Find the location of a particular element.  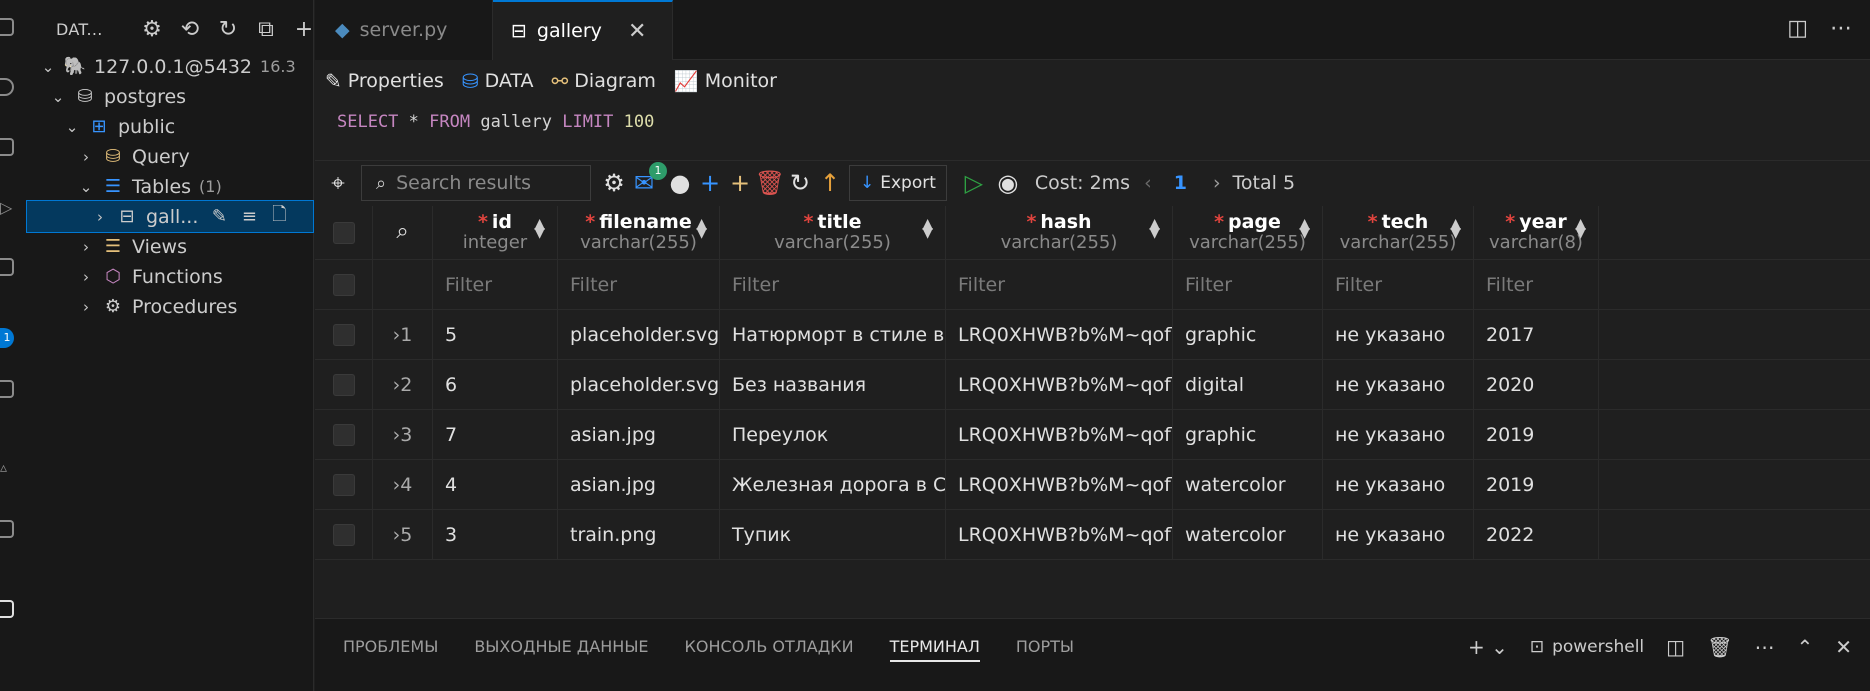

run-icon: ▷ is located at coordinates (974, 183).